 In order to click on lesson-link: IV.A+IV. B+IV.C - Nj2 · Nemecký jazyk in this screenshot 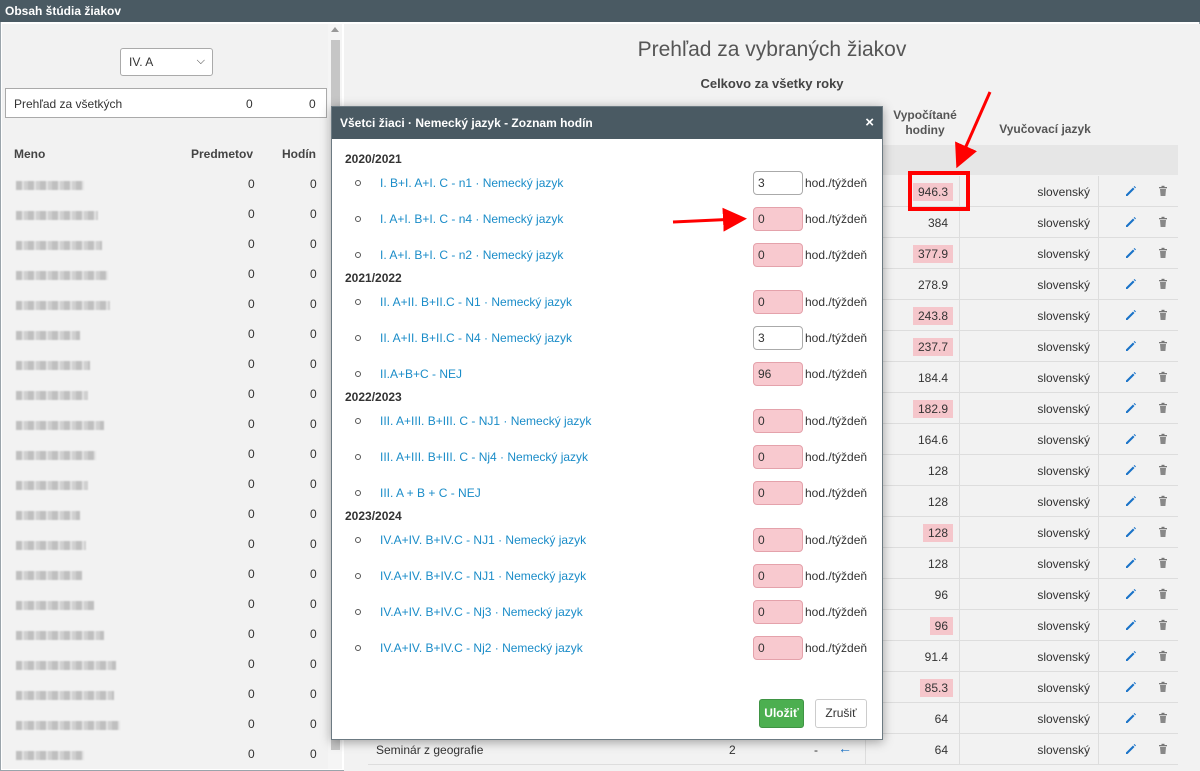, I will do `click(481, 648)`.